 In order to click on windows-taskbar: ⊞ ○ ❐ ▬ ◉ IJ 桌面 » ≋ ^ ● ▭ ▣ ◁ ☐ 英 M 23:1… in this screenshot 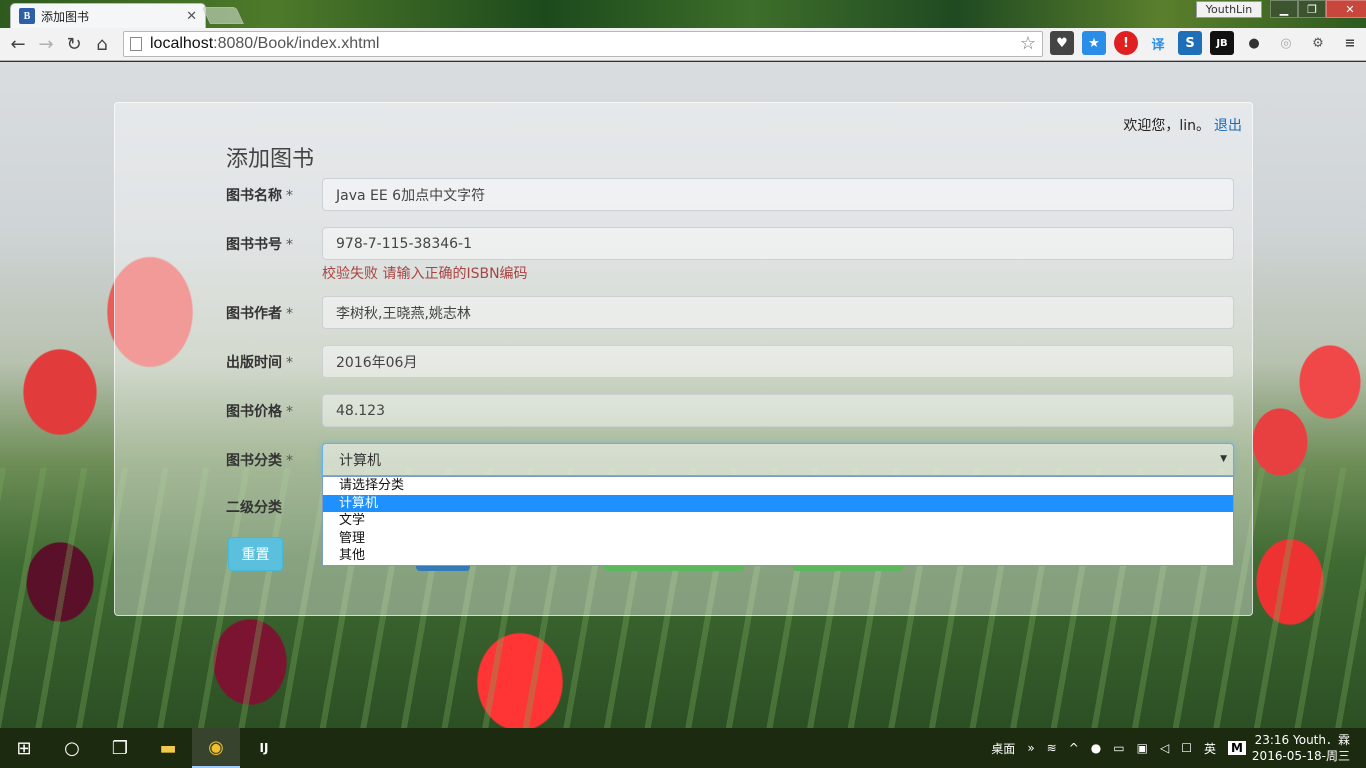, I will do `click(683, 748)`.